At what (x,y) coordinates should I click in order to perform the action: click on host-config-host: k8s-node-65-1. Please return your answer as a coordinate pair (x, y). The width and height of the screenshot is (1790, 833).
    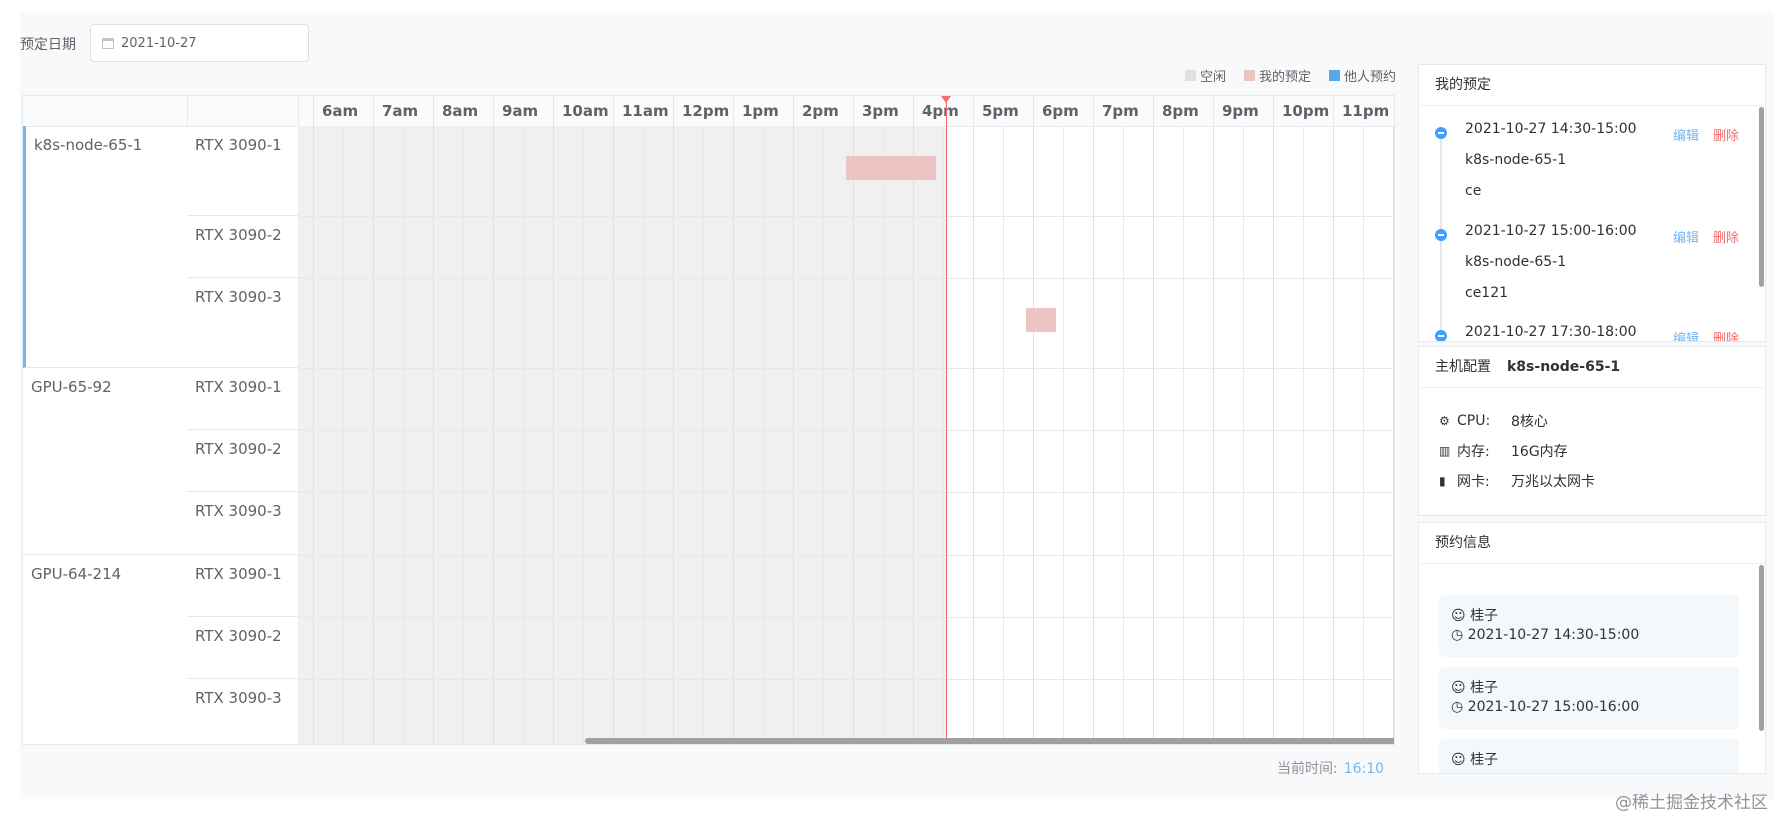
    Looking at the image, I should click on (1564, 367).